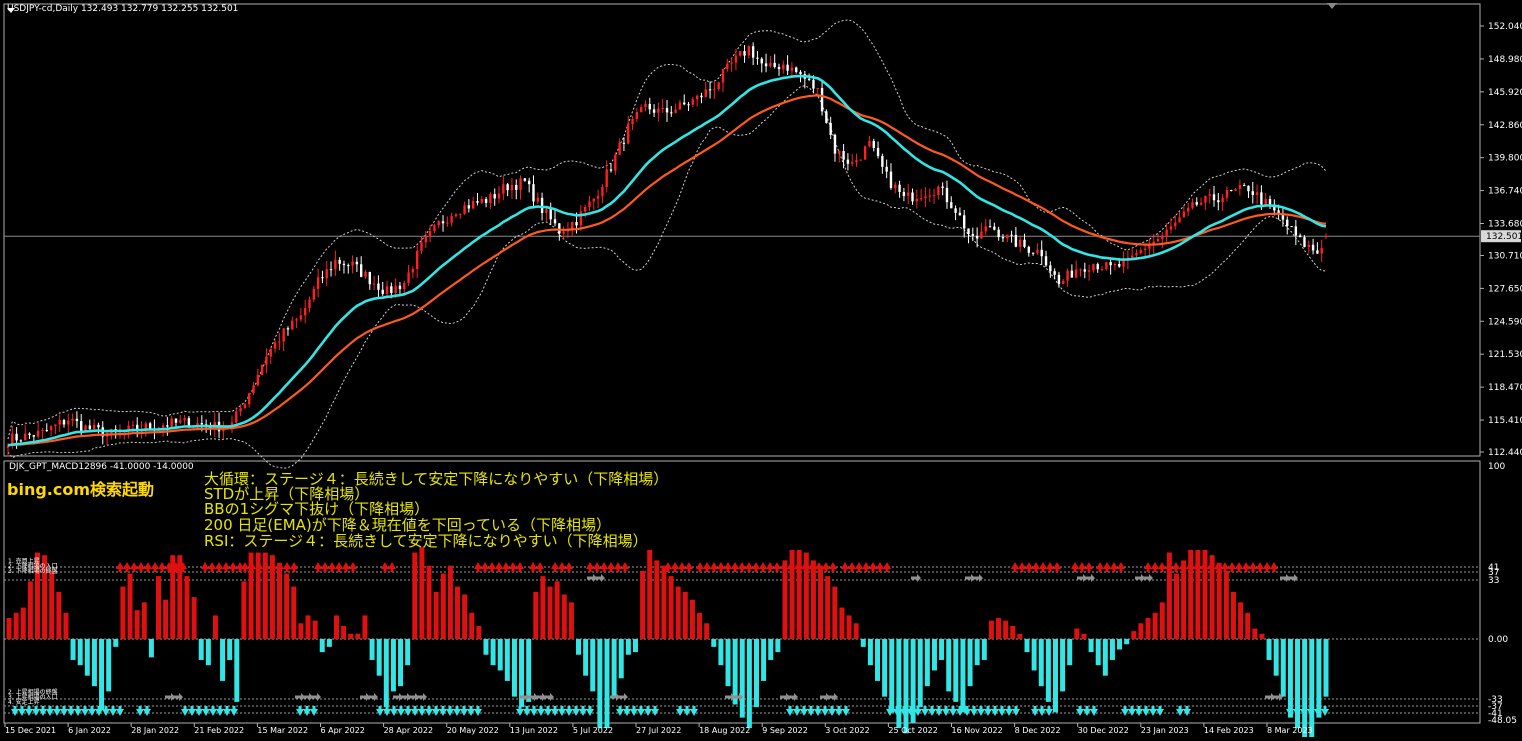 This screenshot has height=741, width=1522. What do you see at coordinates (1505, 256) in the screenshot?
I see `price-tick-label: 130.710` at bounding box center [1505, 256].